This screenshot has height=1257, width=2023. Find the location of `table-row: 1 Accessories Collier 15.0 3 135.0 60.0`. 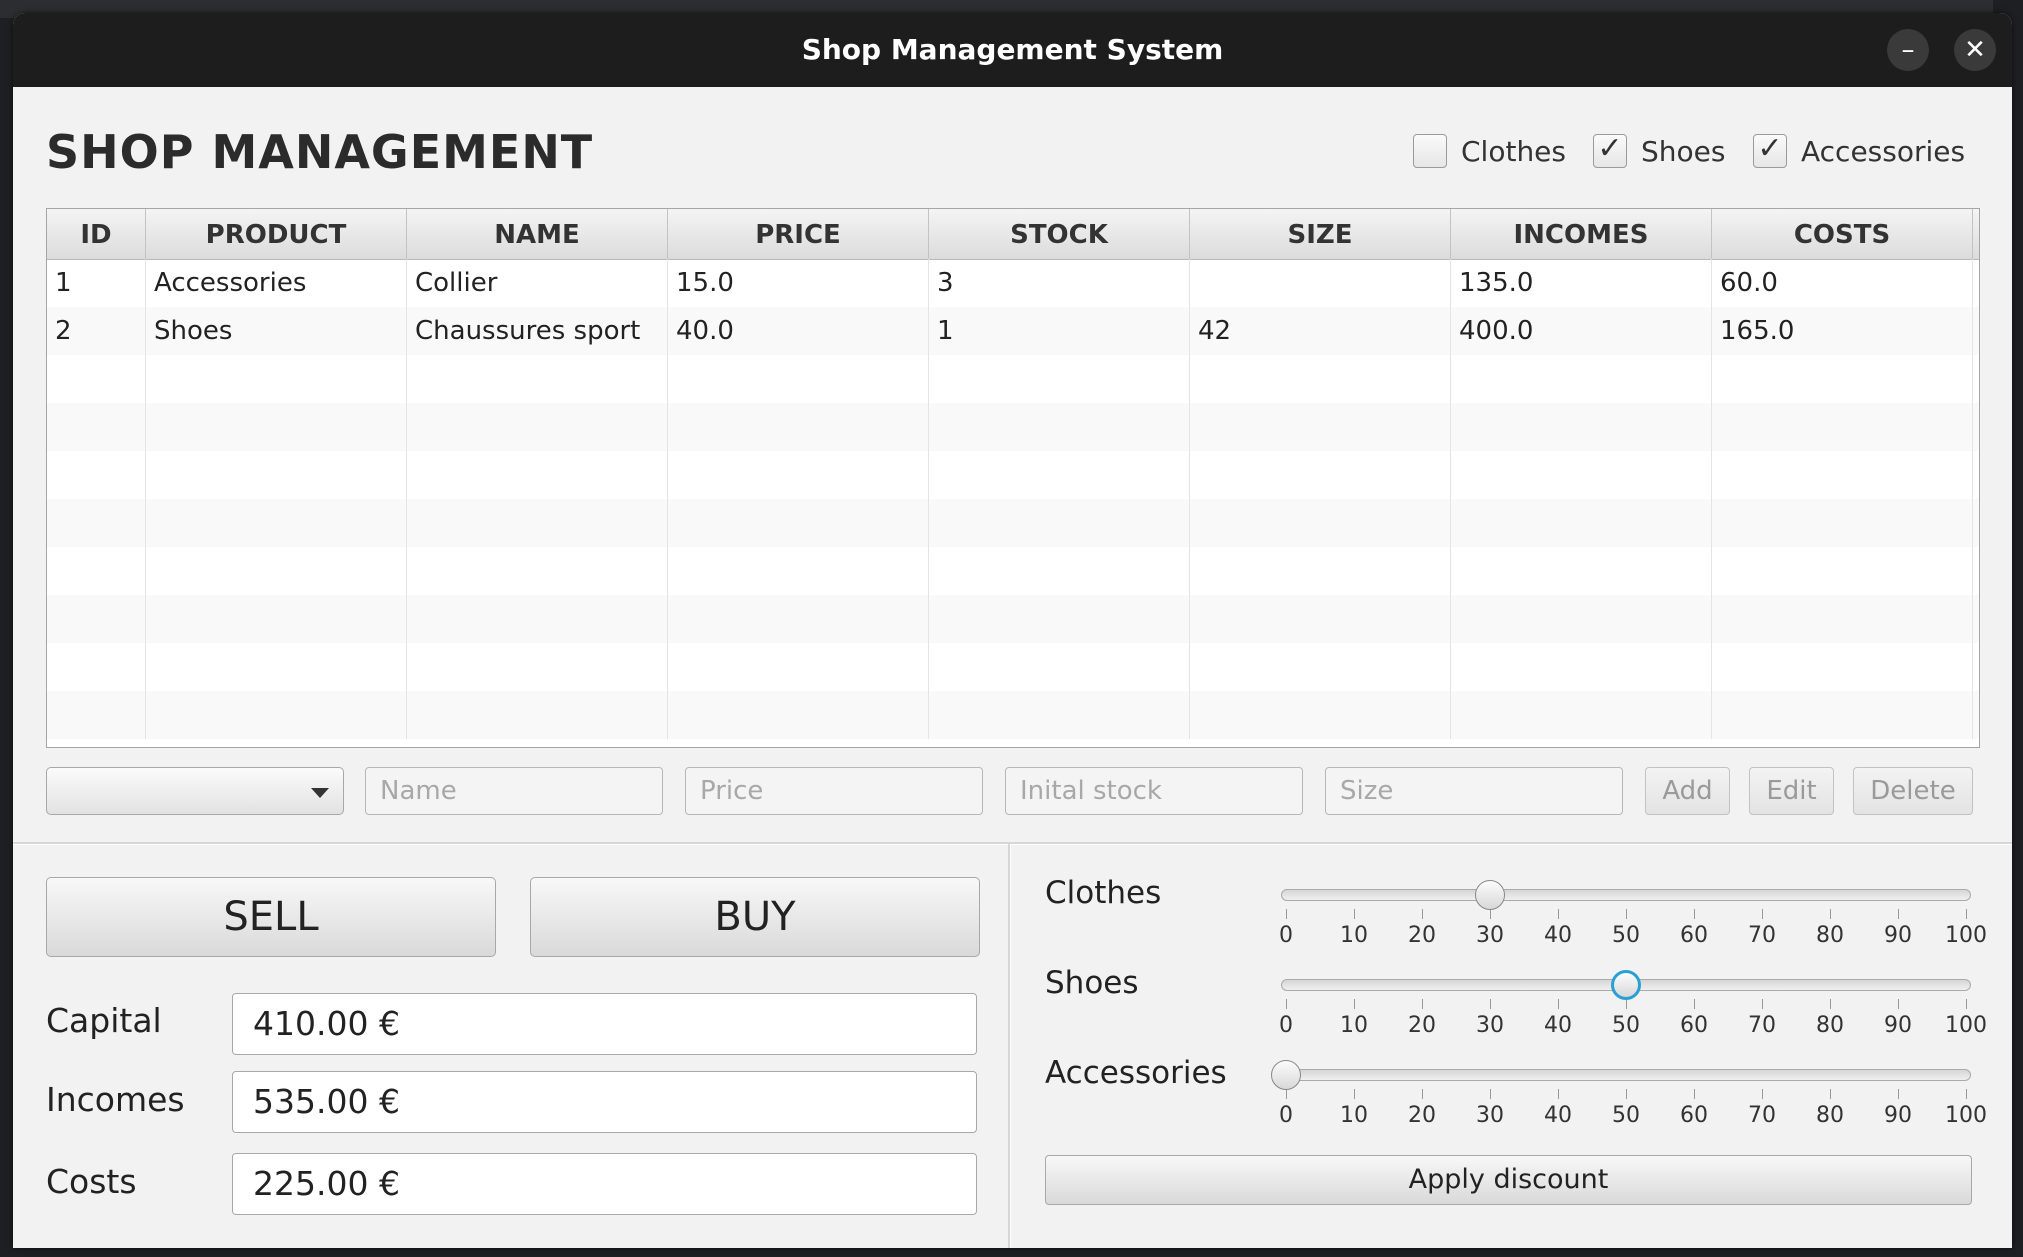

table-row: 1 Accessories Collier 15.0 3 135.0 60.0 is located at coordinates (1013, 283).